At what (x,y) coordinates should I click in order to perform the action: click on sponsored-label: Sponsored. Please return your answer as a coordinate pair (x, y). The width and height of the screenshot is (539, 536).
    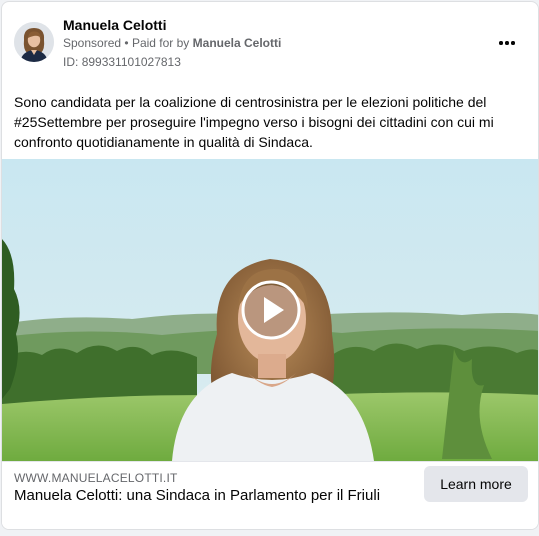
    Looking at the image, I should click on (92, 43).